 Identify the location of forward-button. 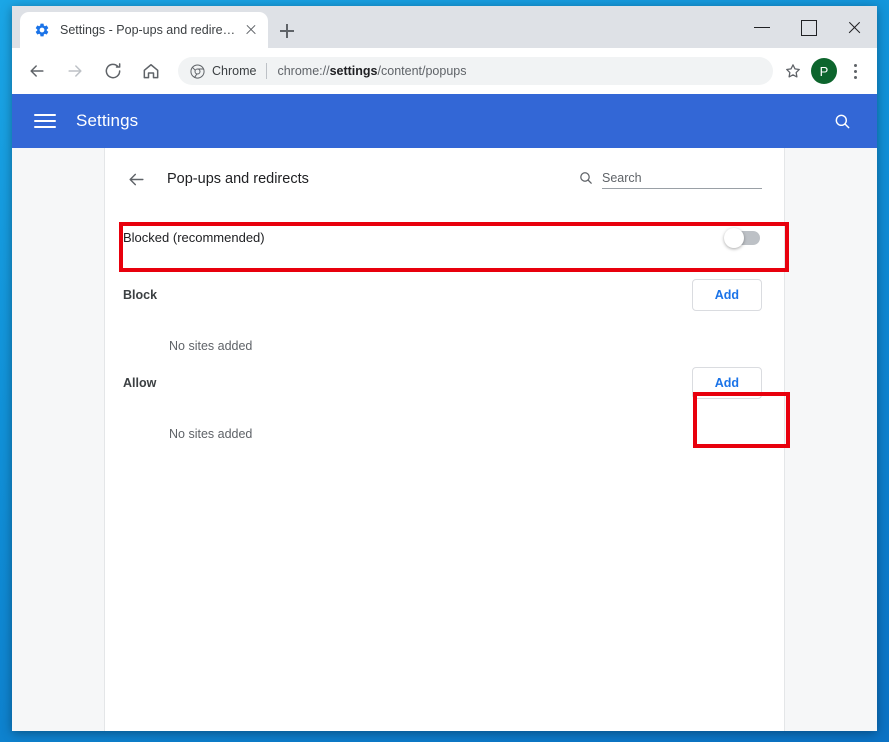
(75, 71).